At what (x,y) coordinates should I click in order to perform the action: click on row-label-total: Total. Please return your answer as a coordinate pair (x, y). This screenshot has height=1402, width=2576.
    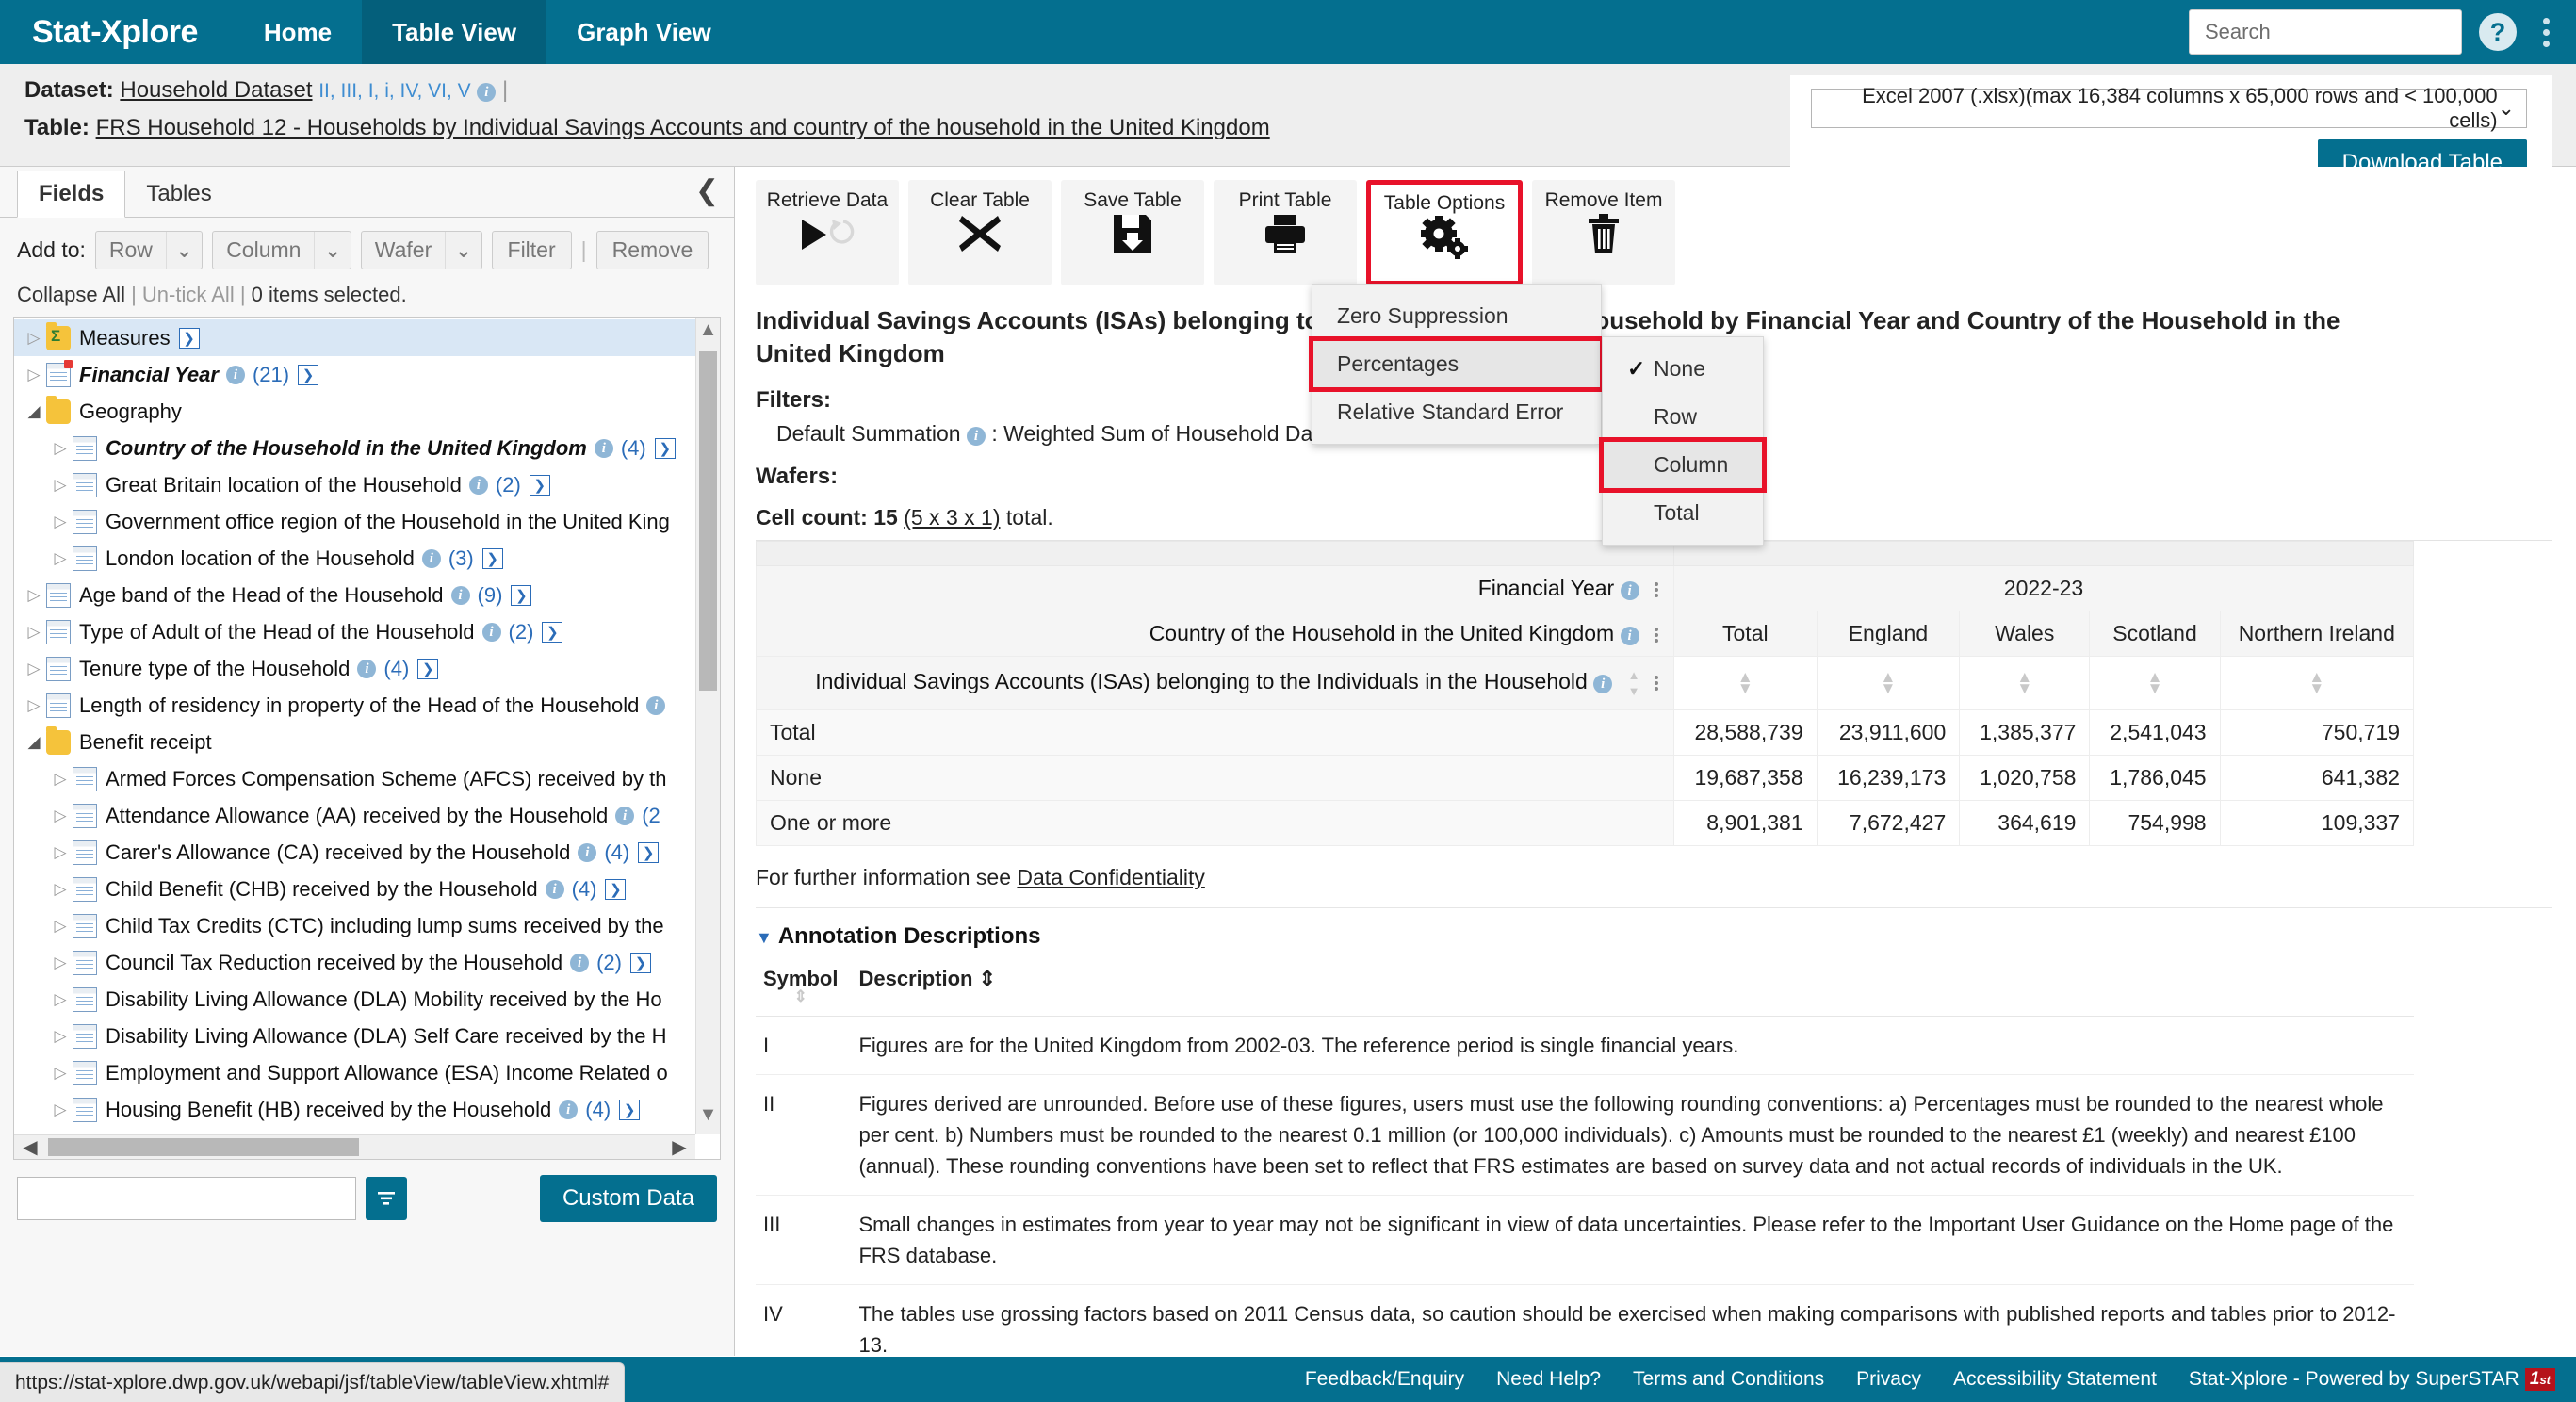
    Looking at the image, I should click on (1215, 733).